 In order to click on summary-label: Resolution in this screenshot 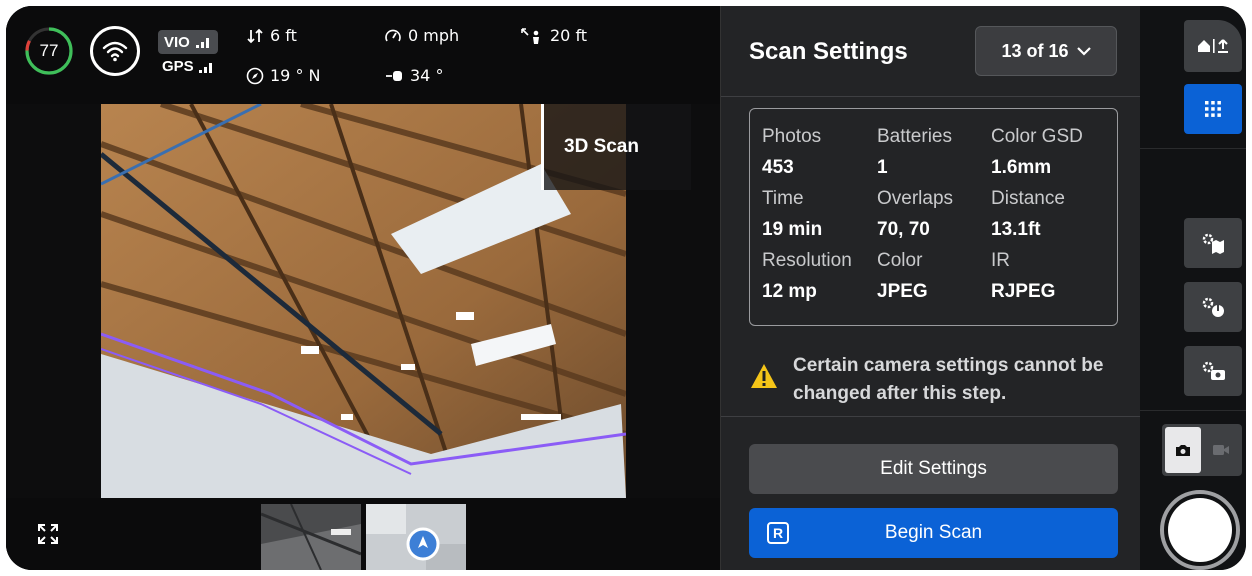, I will do `click(807, 260)`.